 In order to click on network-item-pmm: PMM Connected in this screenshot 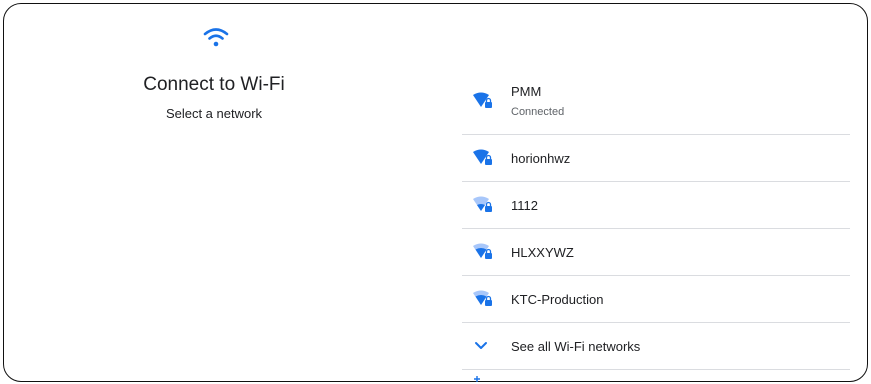, I will do `click(656, 101)`.